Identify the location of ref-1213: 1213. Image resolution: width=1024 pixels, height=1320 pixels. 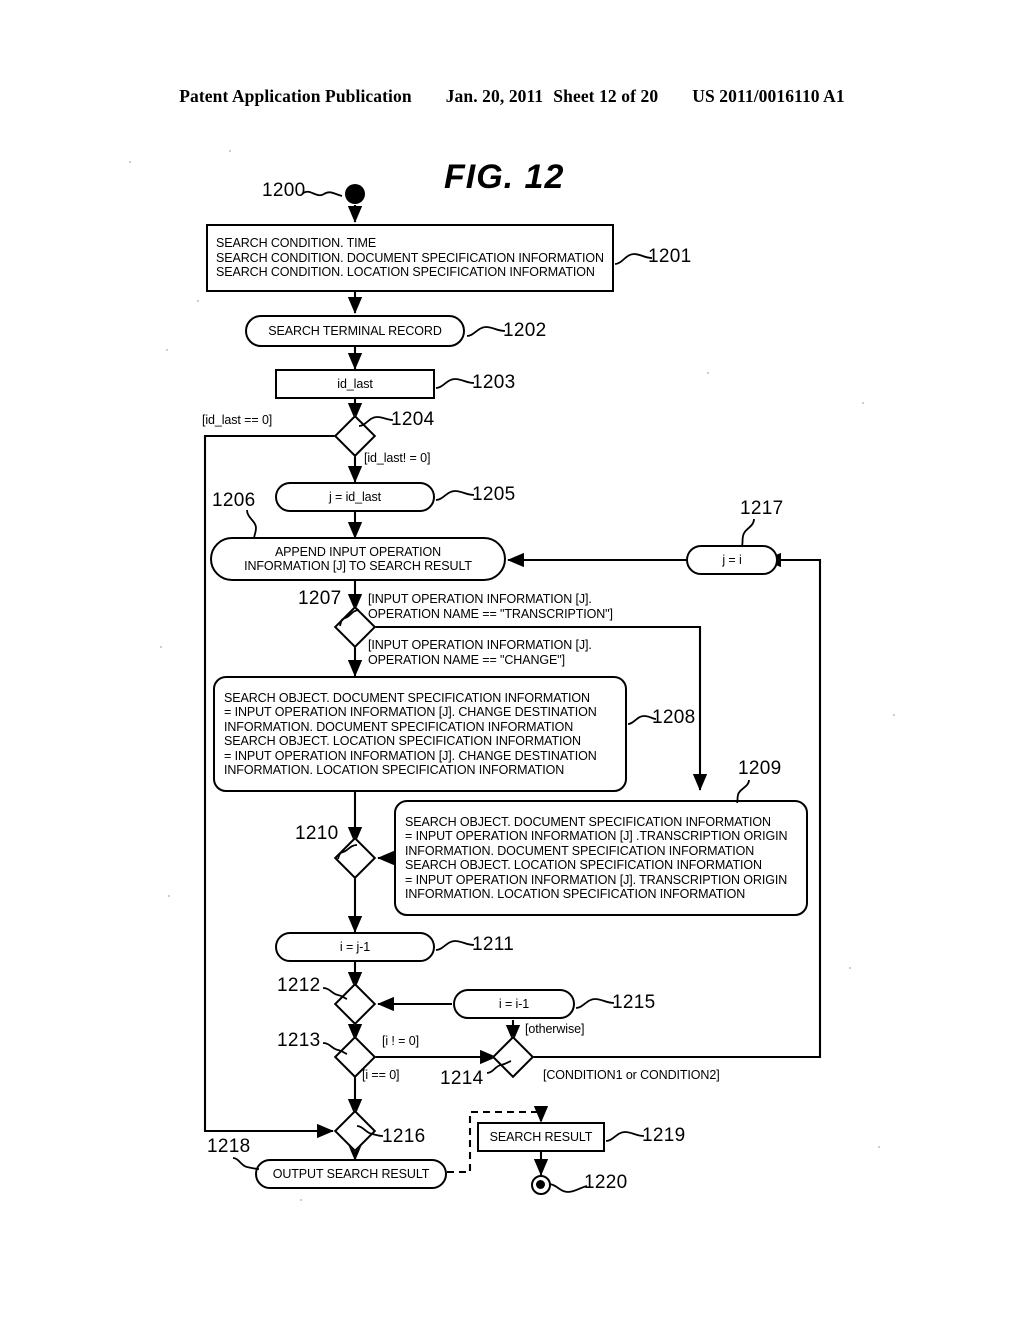
(299, 1040).